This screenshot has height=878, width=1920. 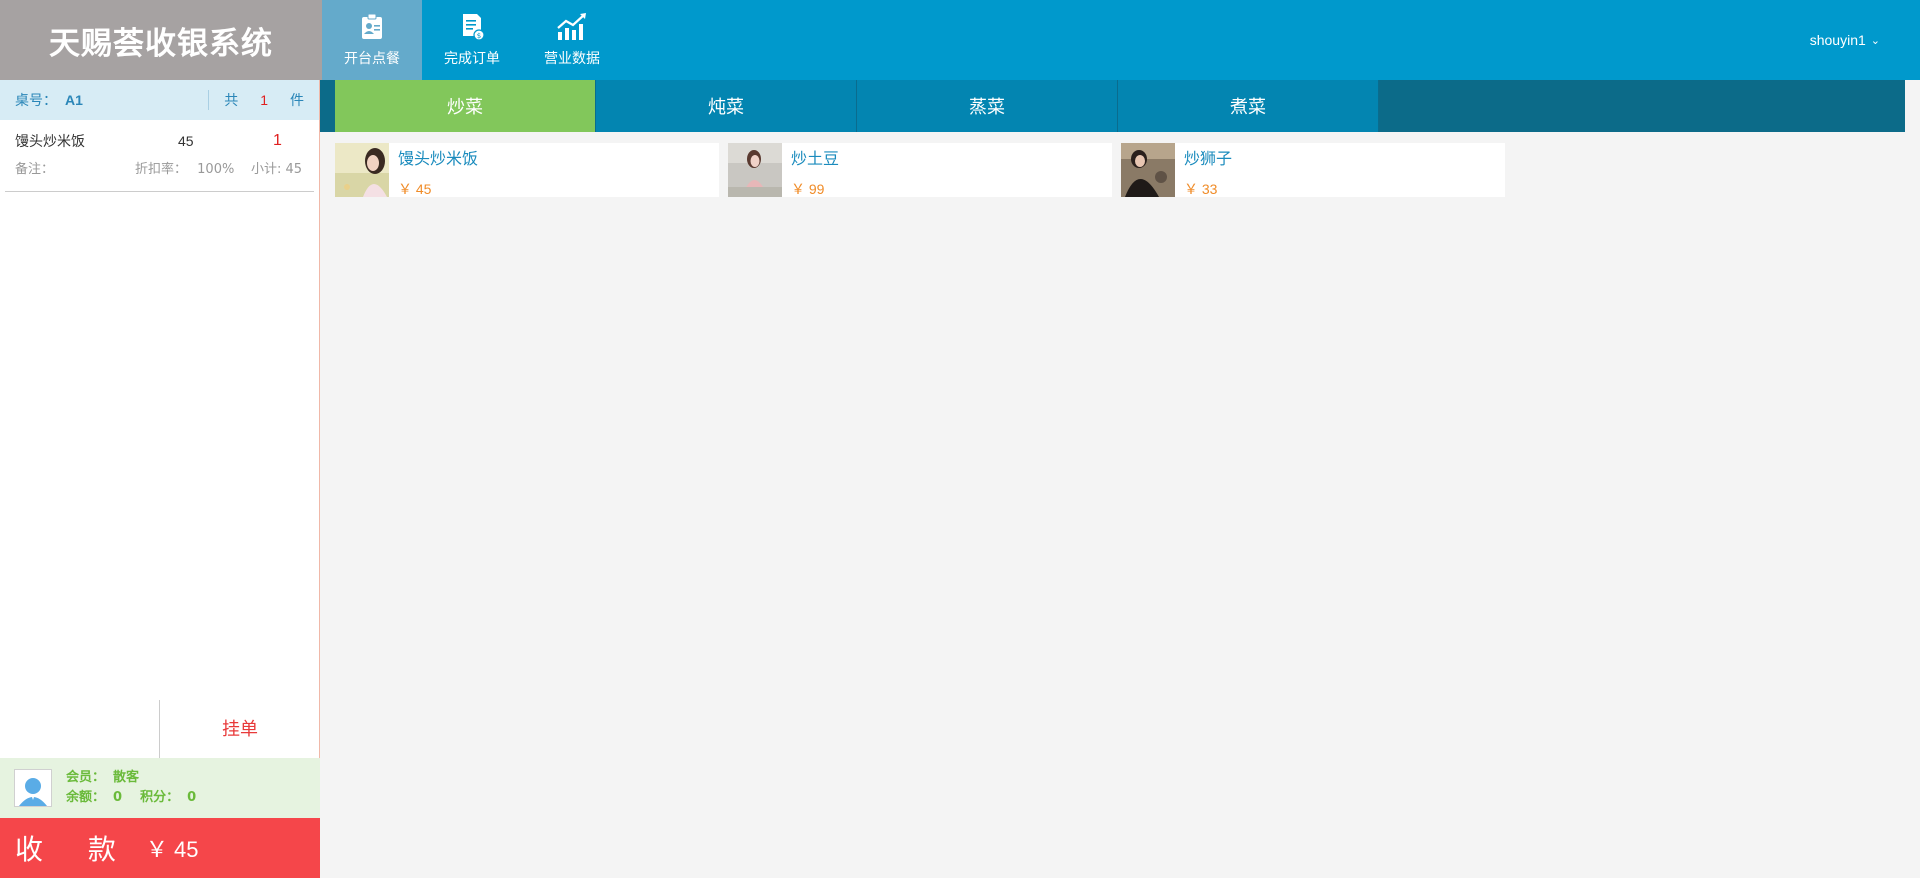 What do you see at coordinates (161, 169) in the screenshot?
I see `discount-label: 折扣率：` at bounding box center [161, 169].